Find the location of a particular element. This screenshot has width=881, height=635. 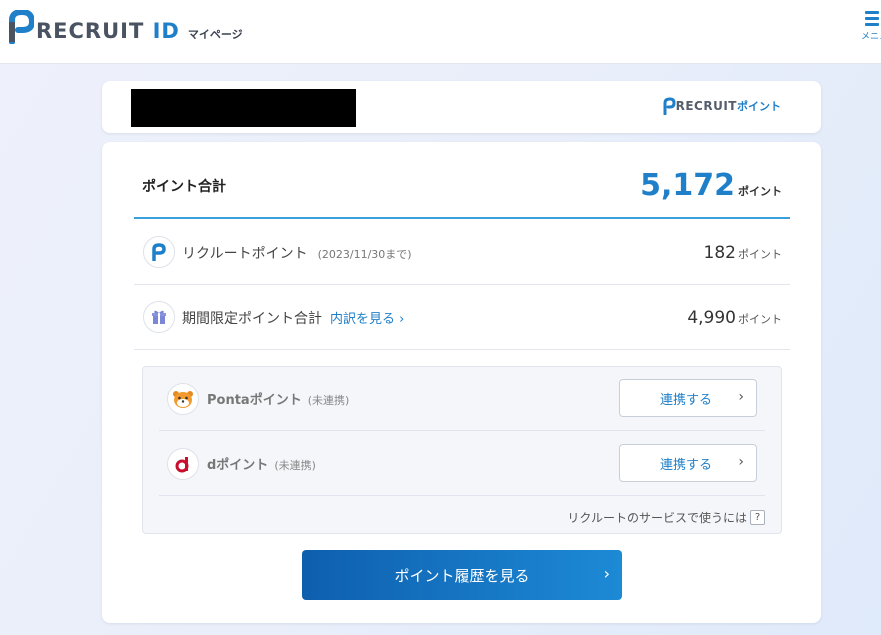

recruit-p-icon is located at coordinates (159, 252).